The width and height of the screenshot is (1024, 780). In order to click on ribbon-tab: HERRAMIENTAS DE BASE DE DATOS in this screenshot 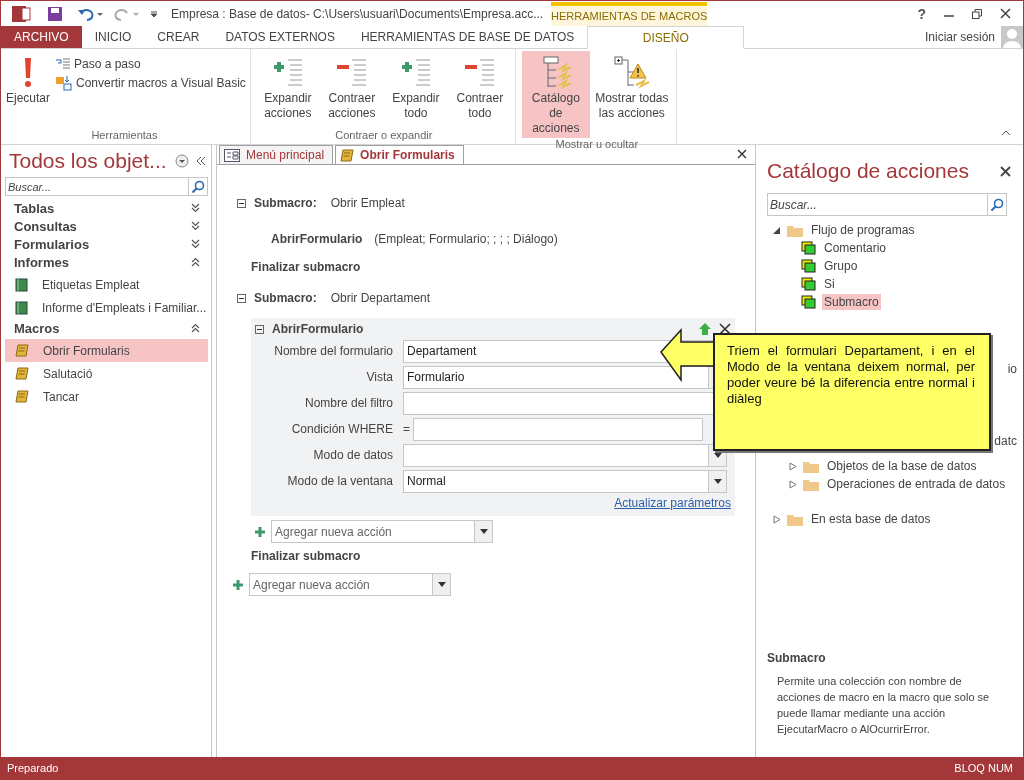, I will do `click(467, 37)`.